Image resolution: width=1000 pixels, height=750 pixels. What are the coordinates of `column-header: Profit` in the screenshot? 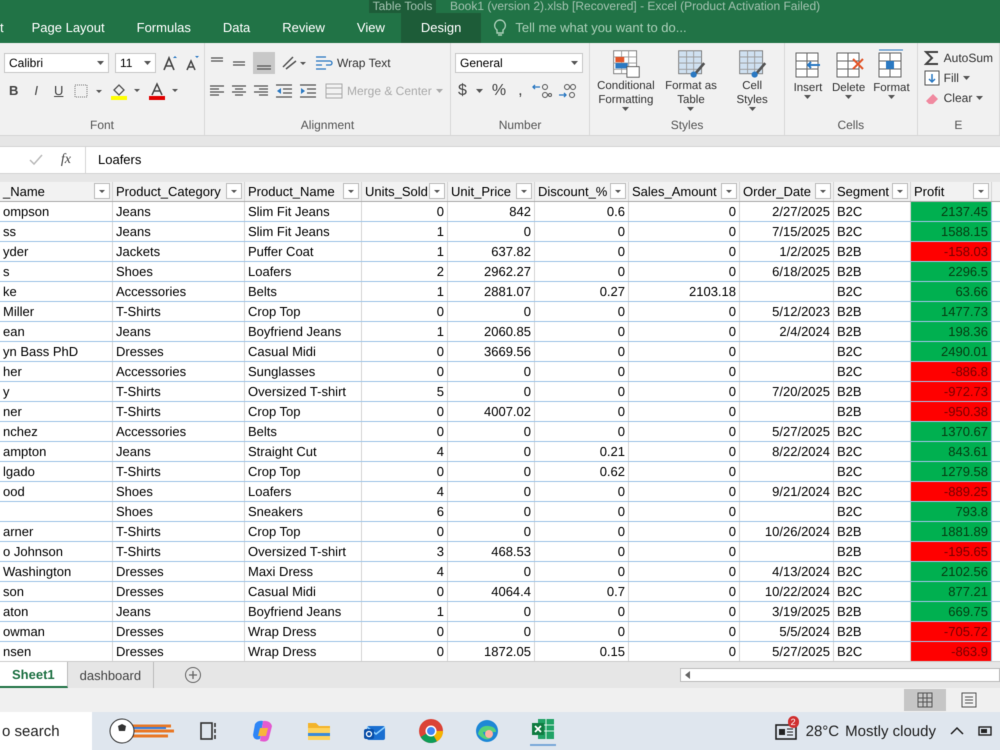 It's located at (951, 191).